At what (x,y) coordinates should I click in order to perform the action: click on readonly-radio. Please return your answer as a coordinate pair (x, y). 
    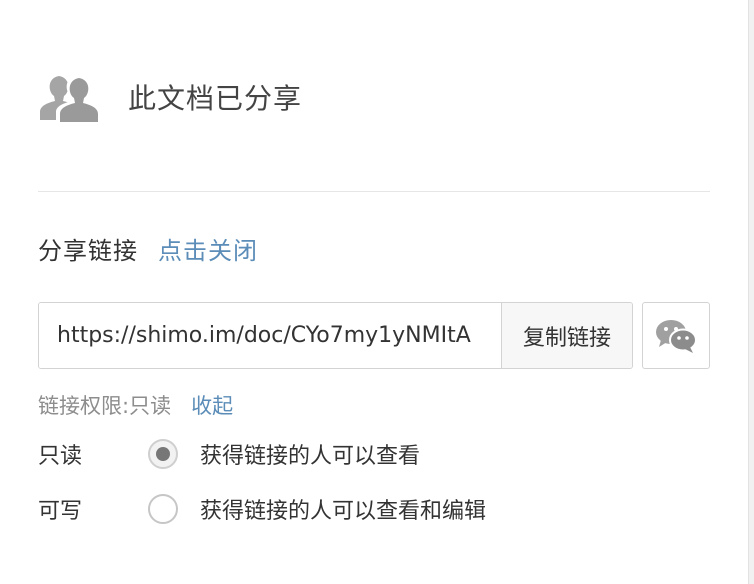
    Looking at the image, I should click on (163, 454).